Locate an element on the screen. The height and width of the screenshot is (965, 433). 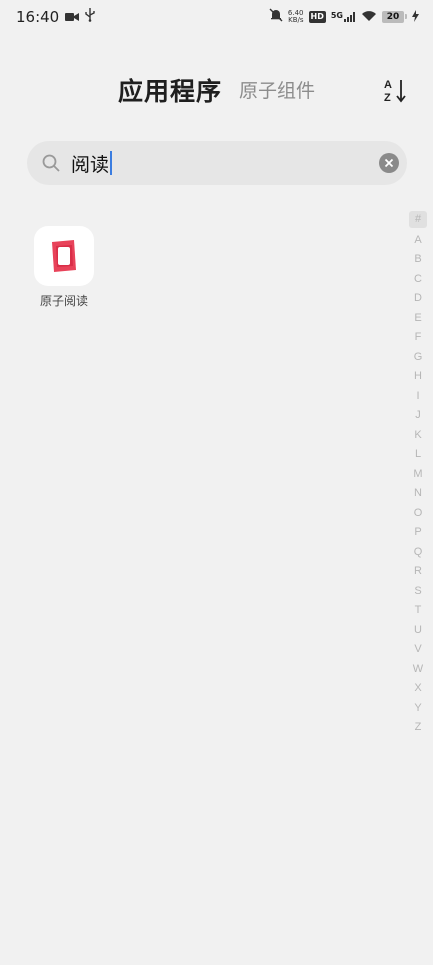
search-input-value: 阅读 is located at coordinates (90, 164).